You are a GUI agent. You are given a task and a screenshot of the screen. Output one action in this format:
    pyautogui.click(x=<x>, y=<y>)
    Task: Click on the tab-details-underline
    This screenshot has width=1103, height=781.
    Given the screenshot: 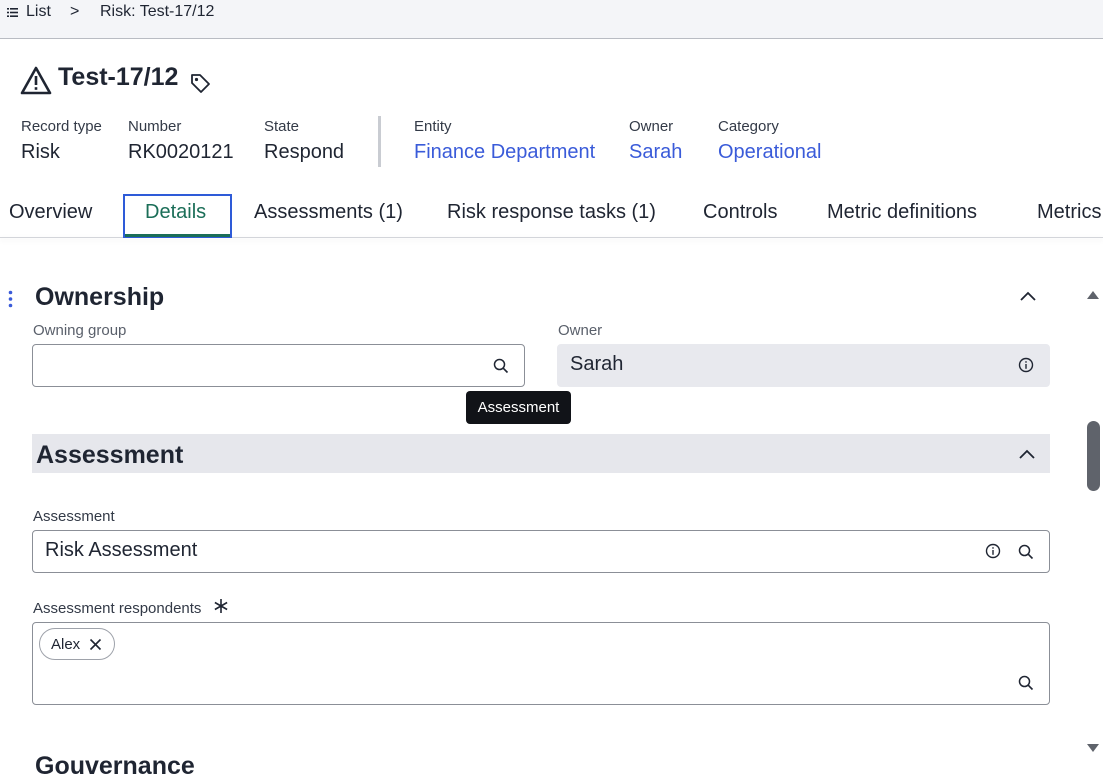 What is the action you would take?
    pyautogui.click(x=177, y=235)
    